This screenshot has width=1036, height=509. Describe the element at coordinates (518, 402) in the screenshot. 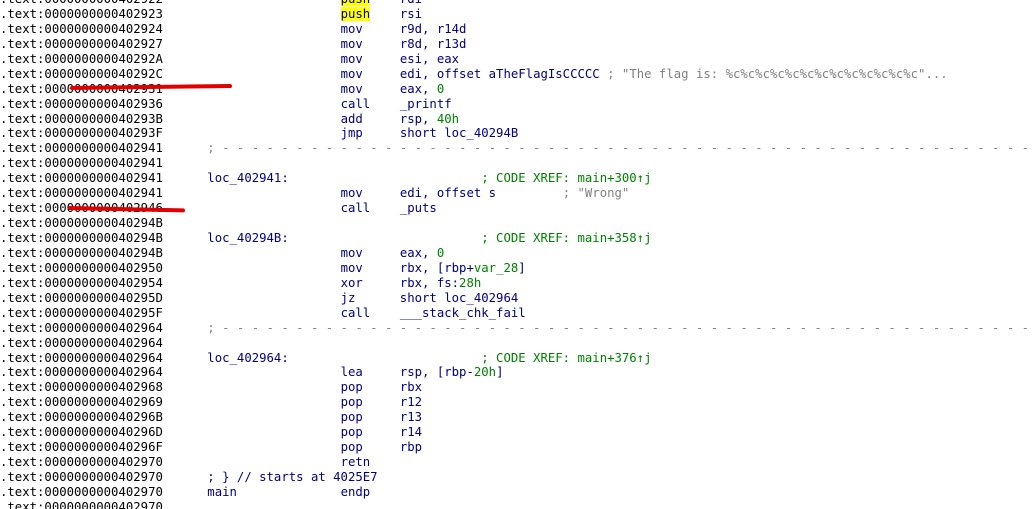

I see `disassembly-line: .text:0000000000402969 pop r12` at that location.